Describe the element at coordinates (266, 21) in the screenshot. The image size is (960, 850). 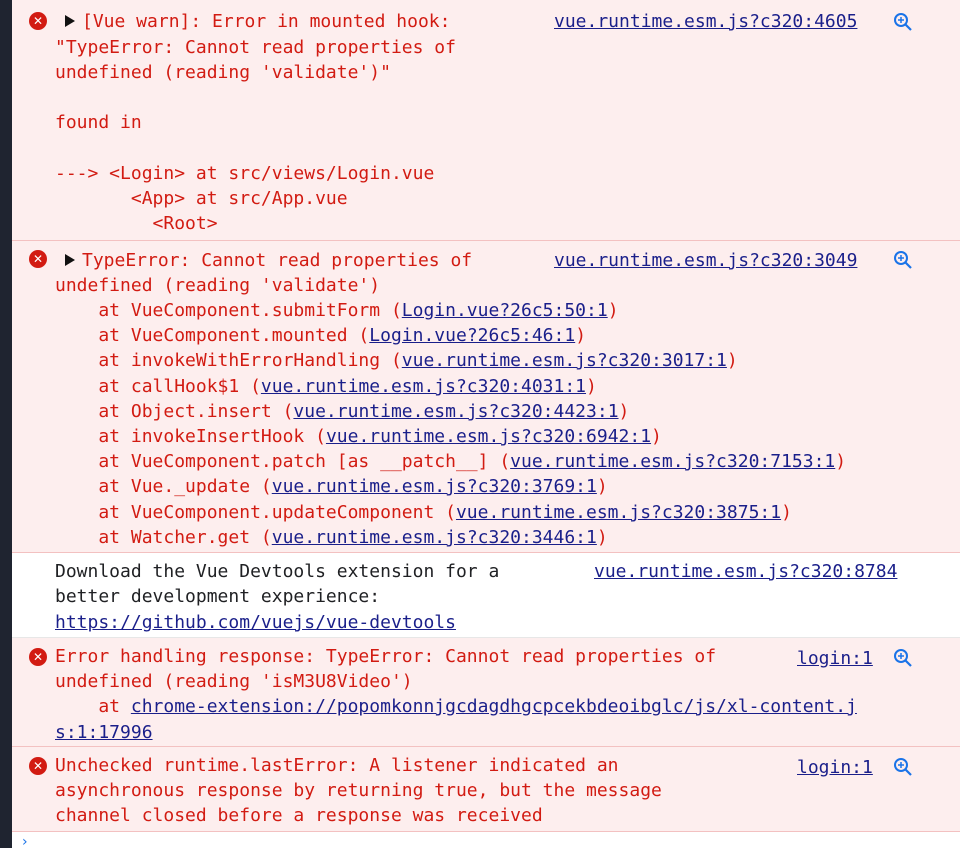
I see `message-line: [Vue warn]: Error in mounted hook:` at that location.